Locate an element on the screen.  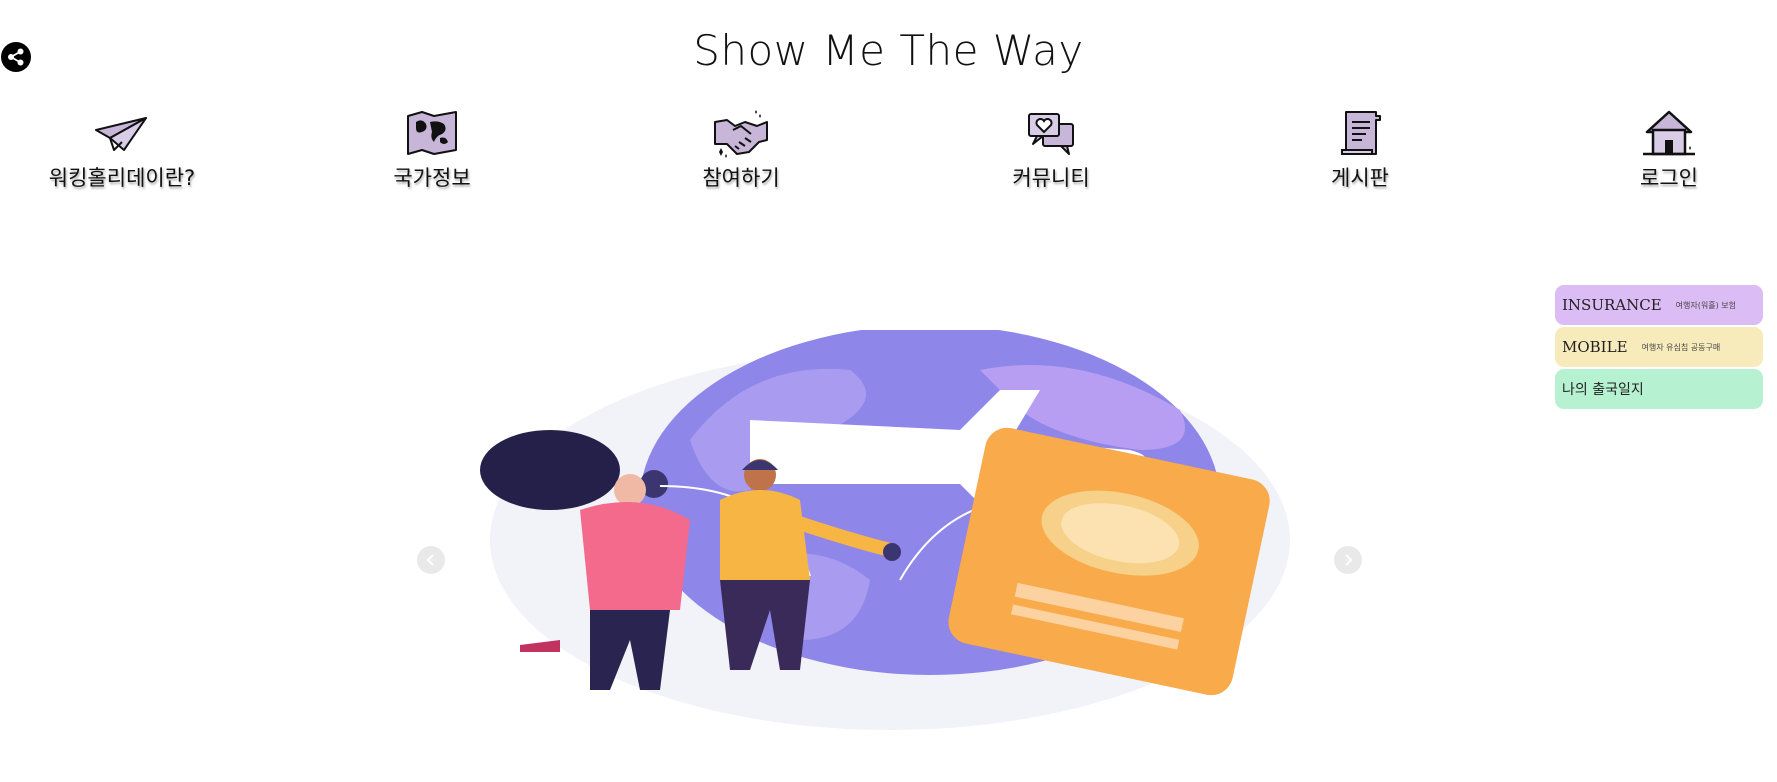
nav-label: 커뮤니티 is located at coordinates (1051, 178).